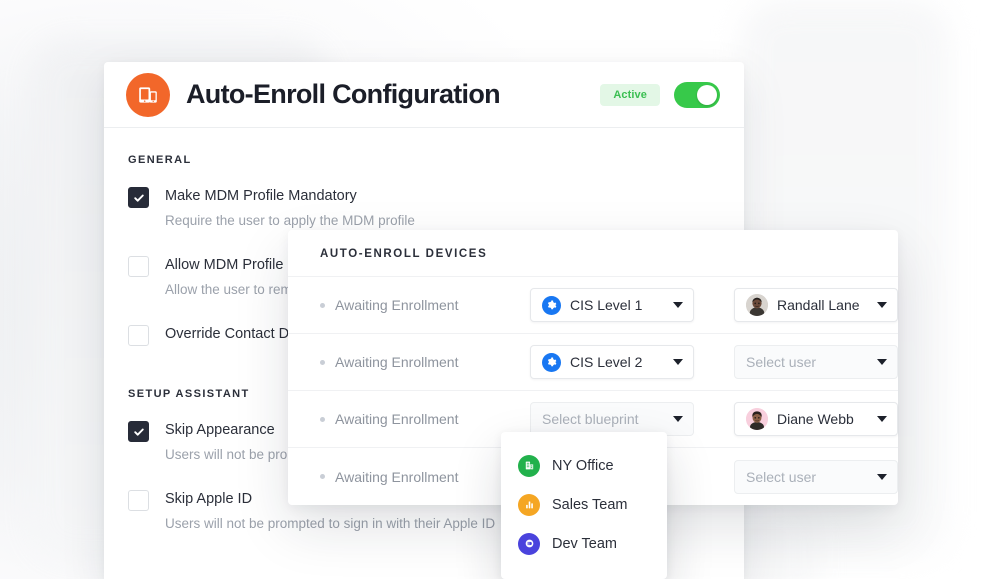  What do you see at coordinates (138, 500) in the screenshot?
I see `checkbox-skip-apple-id` at bounding box center [138, 500].